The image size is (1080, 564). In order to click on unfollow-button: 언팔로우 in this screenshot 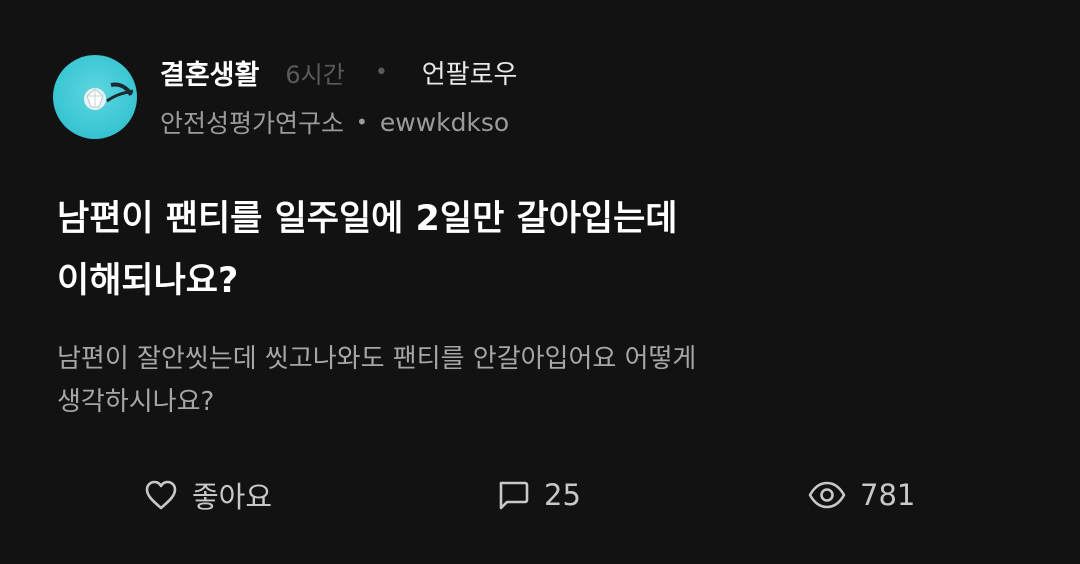, I will do `click(470, 72)`.